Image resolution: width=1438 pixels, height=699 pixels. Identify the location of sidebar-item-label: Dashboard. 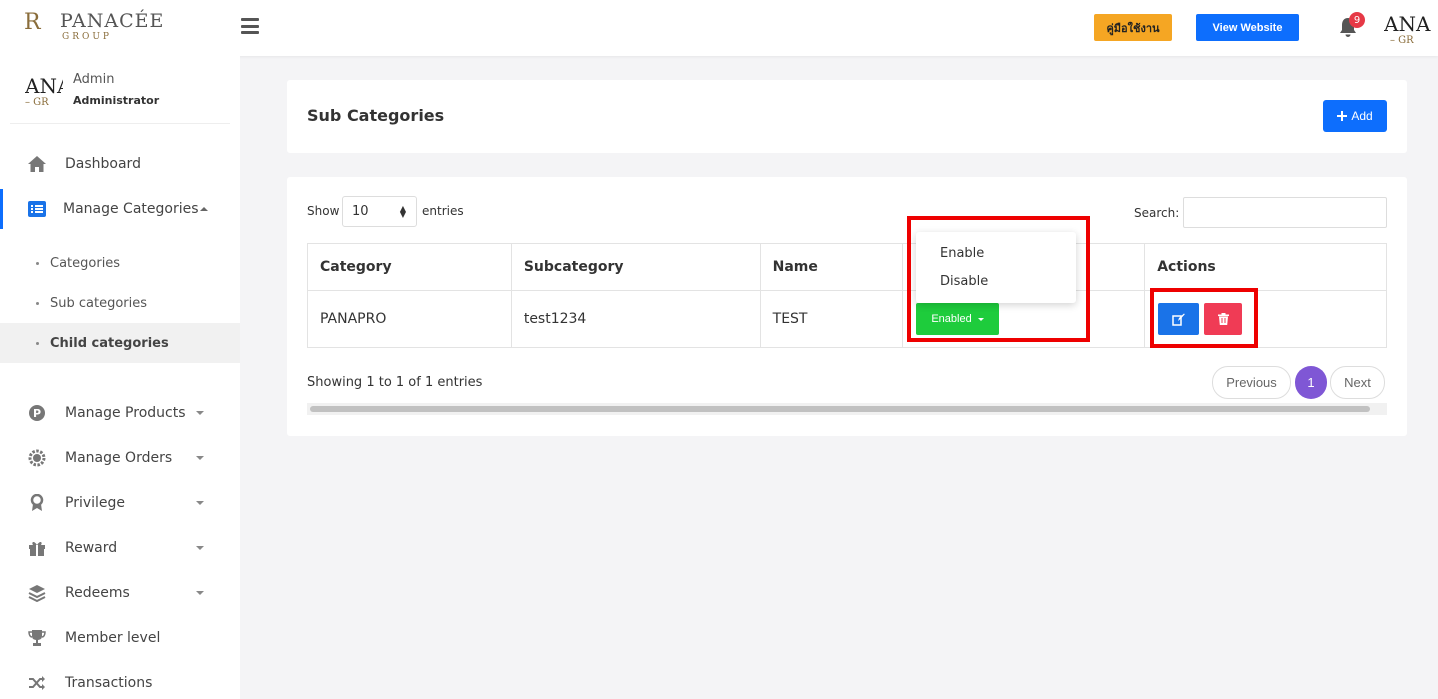
(103, 164).